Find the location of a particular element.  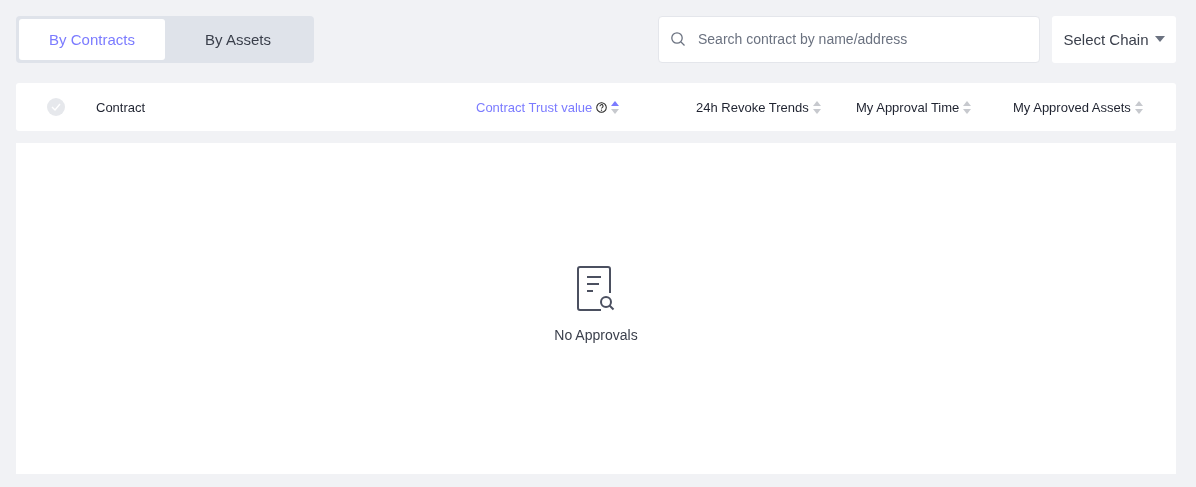

check-icon is located at coordinates (56, 107).